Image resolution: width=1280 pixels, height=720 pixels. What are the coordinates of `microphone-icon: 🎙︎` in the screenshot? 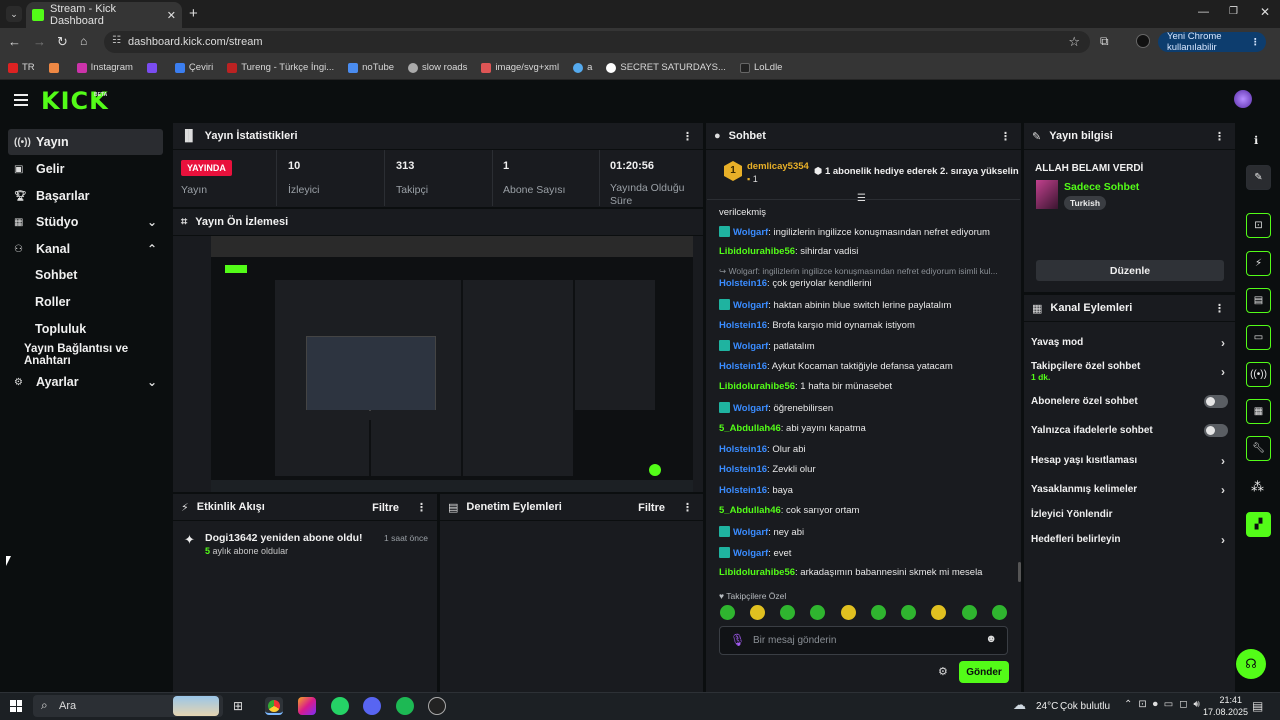 It's located at (737, 640).